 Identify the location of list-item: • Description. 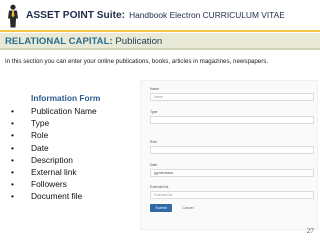
(70, 160).